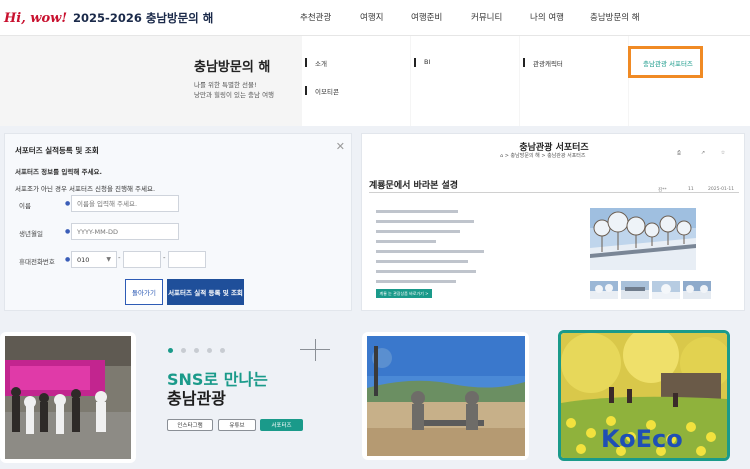 This screenshot has height=469, width=750. What do you see at coordinates (615, 17) in the screenshot?
I see `nav-item-visit-year: 충남방문의 해` at bounding box center [615, 17].